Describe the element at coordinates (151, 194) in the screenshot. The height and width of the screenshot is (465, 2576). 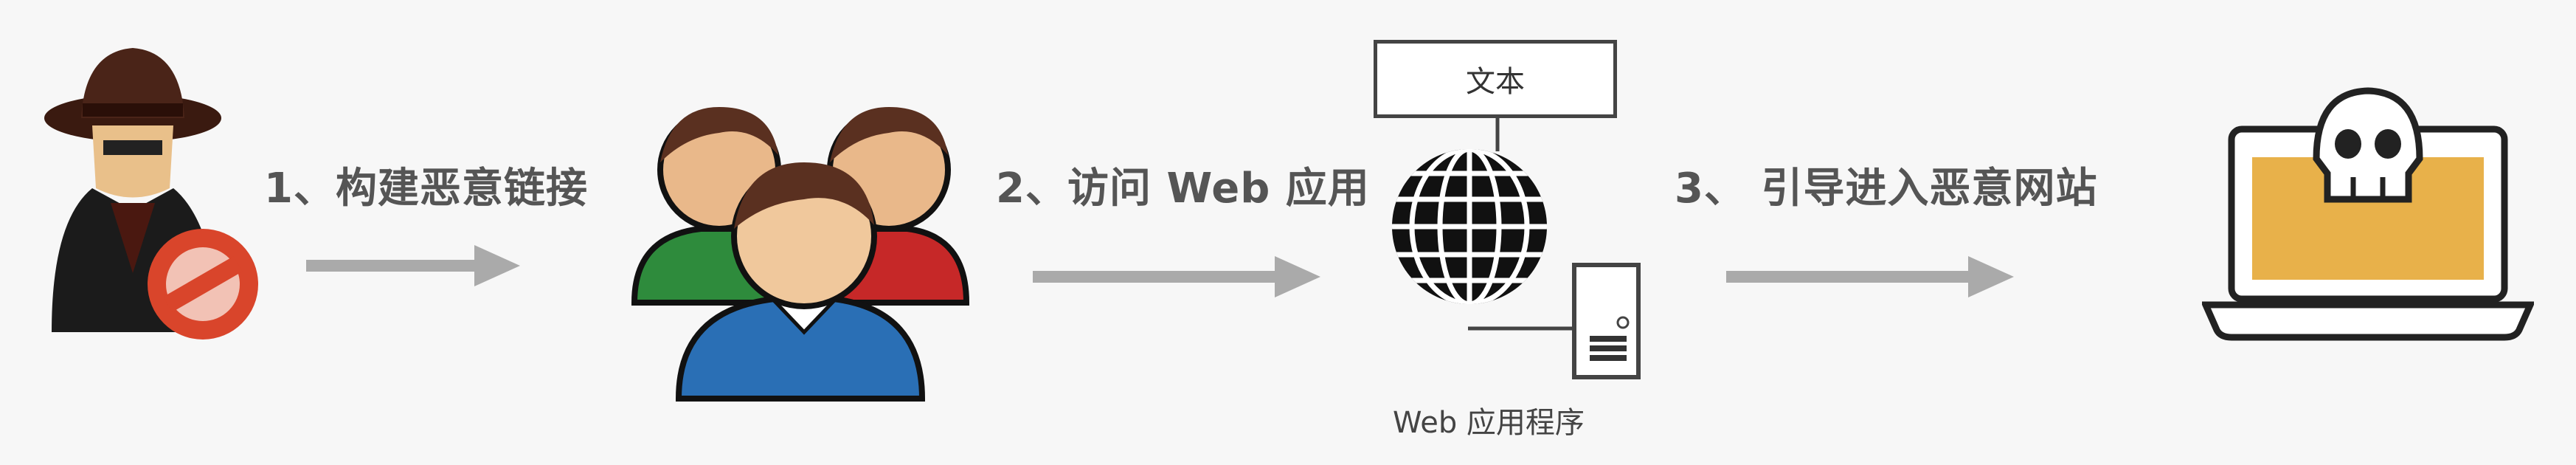
I see `hacker-icon` at that location.